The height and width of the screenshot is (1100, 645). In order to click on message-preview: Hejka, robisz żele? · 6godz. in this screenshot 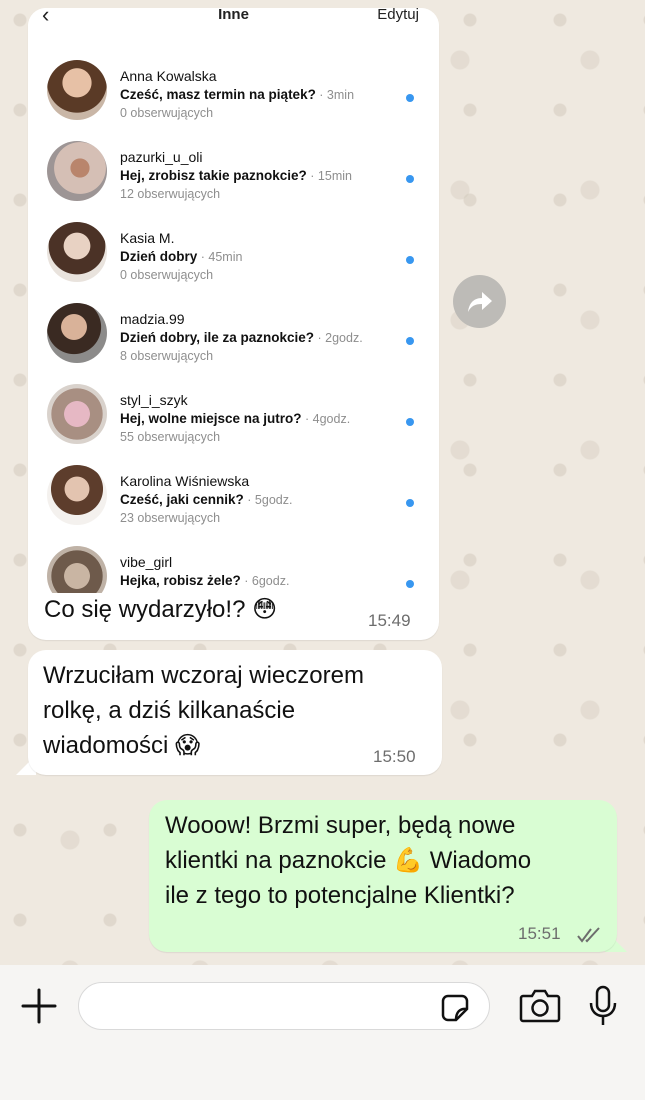, I will do `click(205, 580)`.